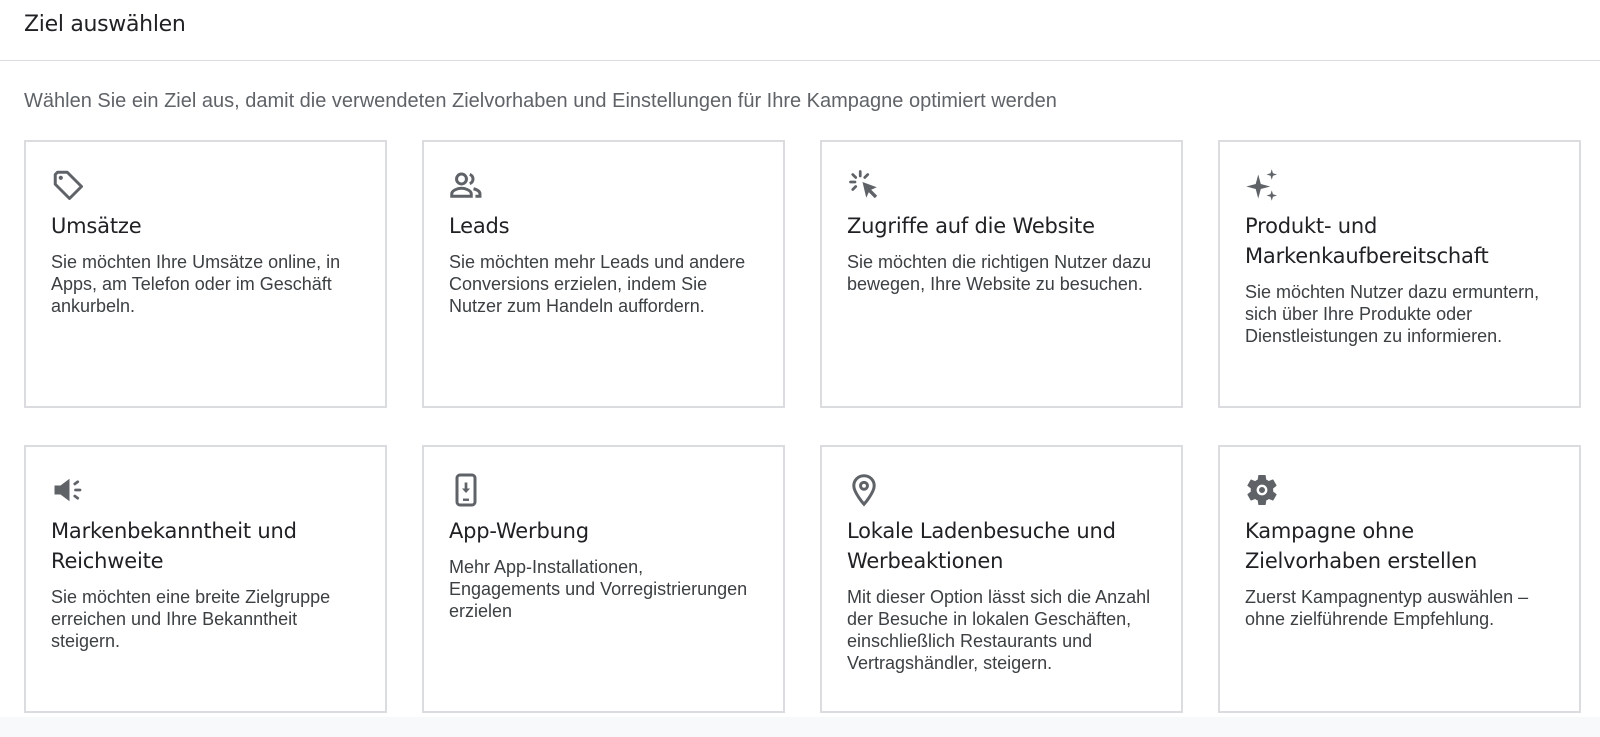  I want to click on goal-card-title: Markenbekanntheit und Reichweite, so click(174, 546).